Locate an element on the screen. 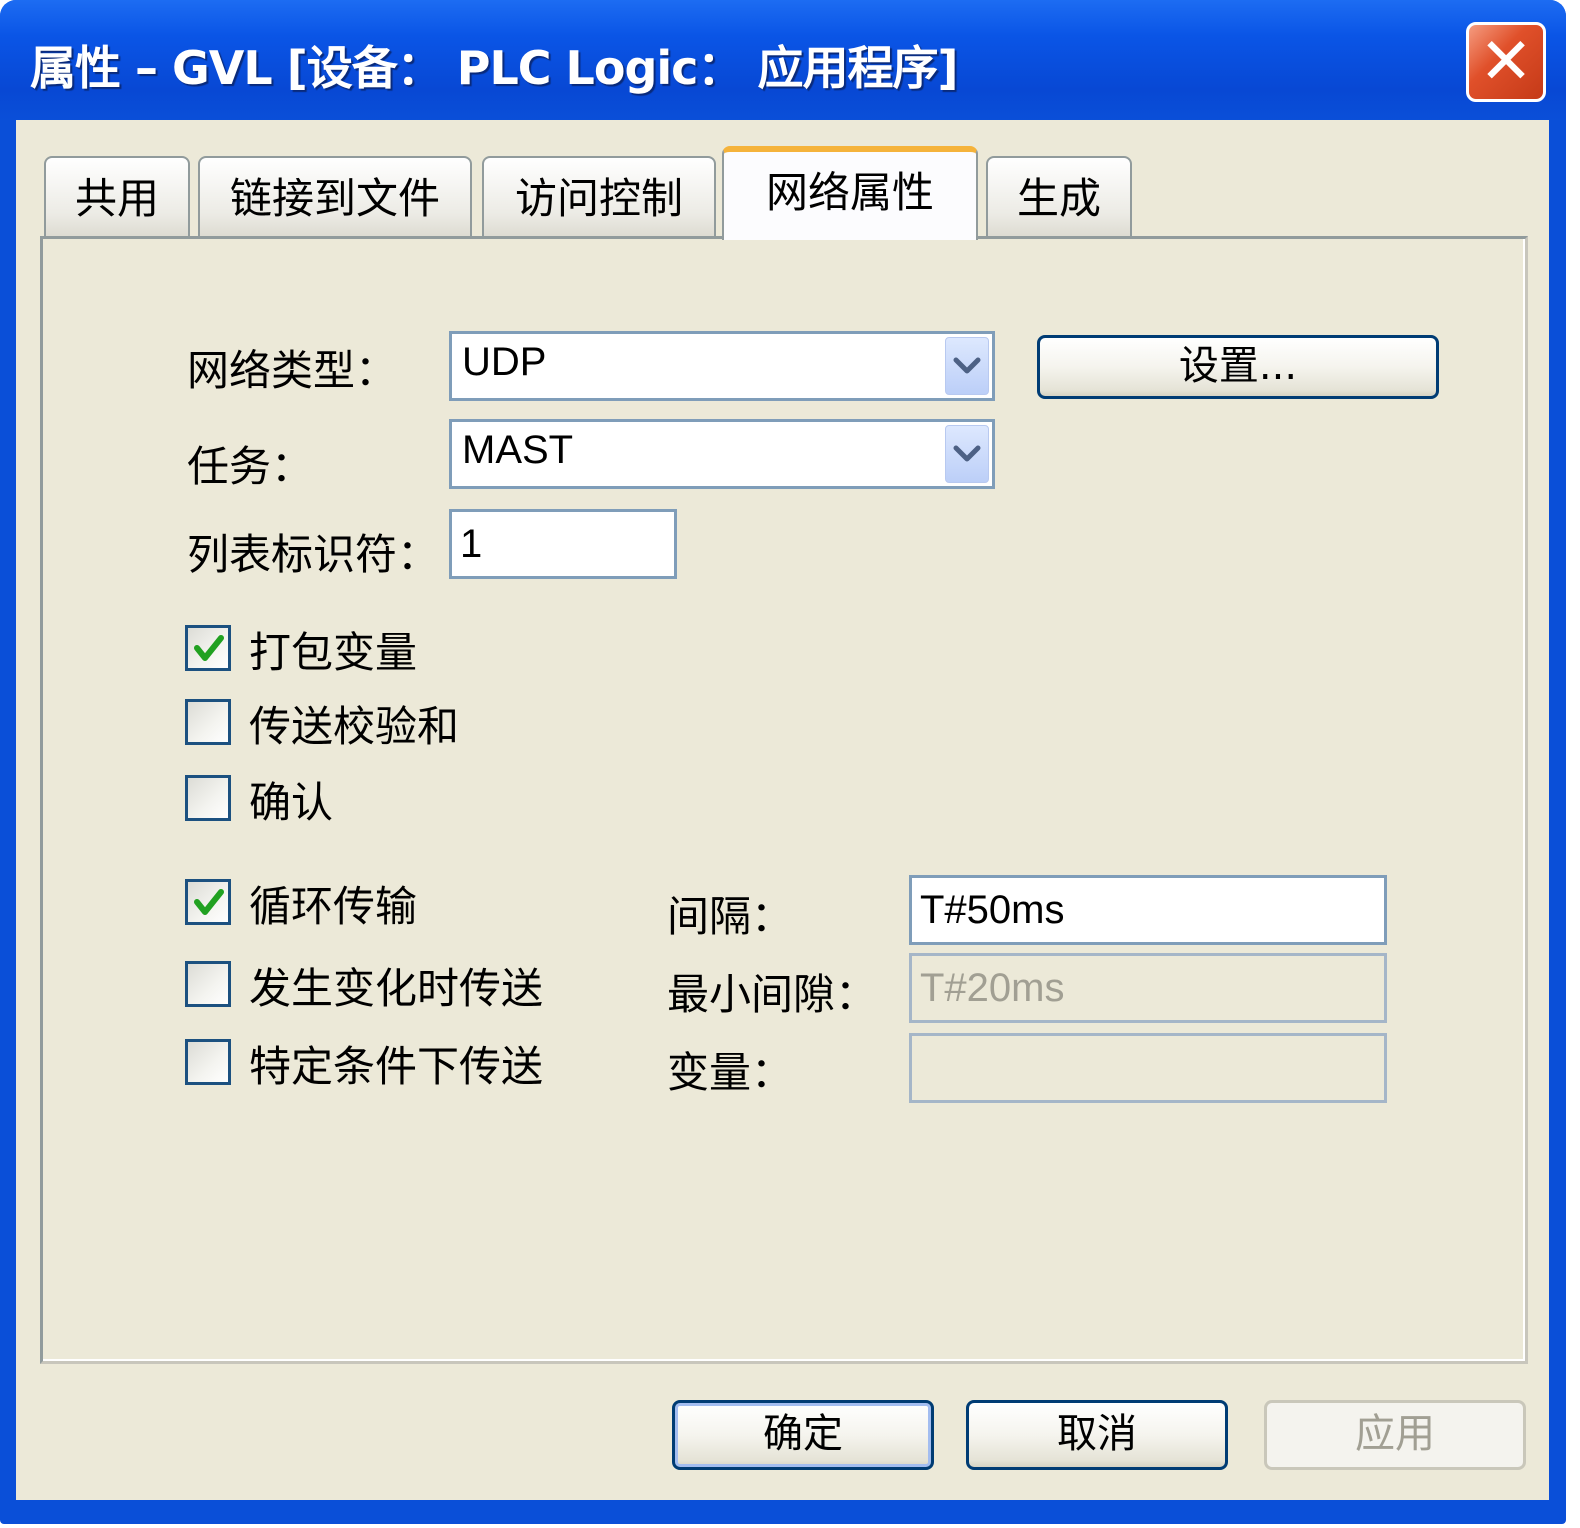  cyclic-transmission-checkbox is located at coordinates (208, 902).